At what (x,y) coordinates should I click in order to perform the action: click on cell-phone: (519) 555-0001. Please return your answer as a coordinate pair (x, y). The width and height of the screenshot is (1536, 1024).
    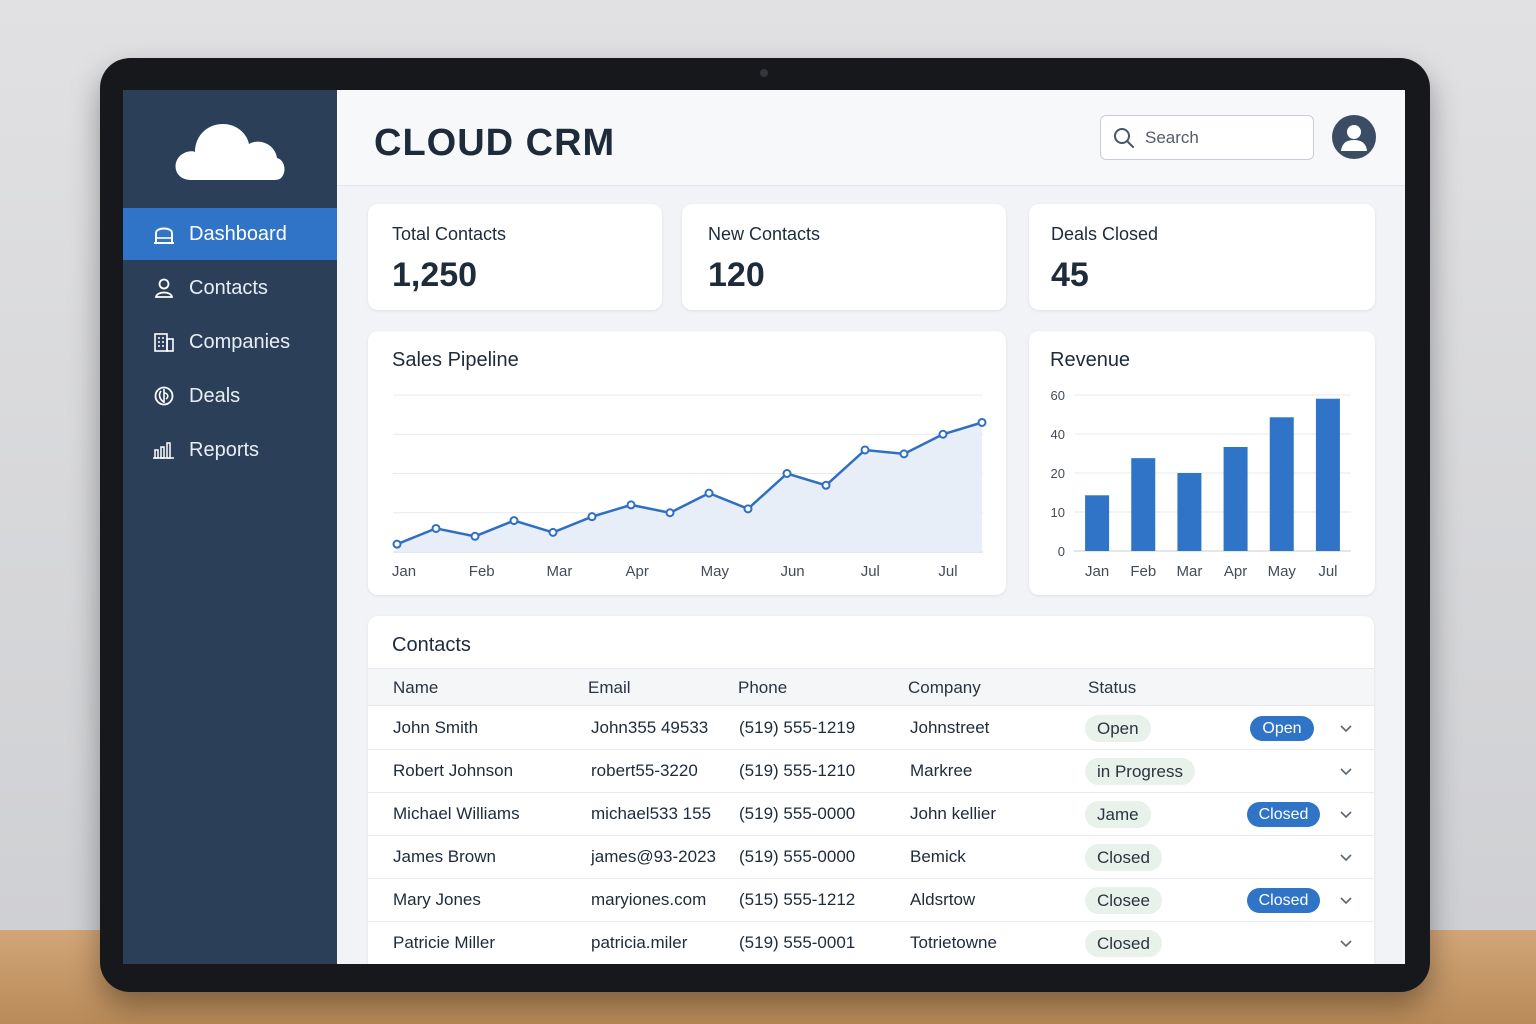
    Looking at the image, I should click on (797, 942).